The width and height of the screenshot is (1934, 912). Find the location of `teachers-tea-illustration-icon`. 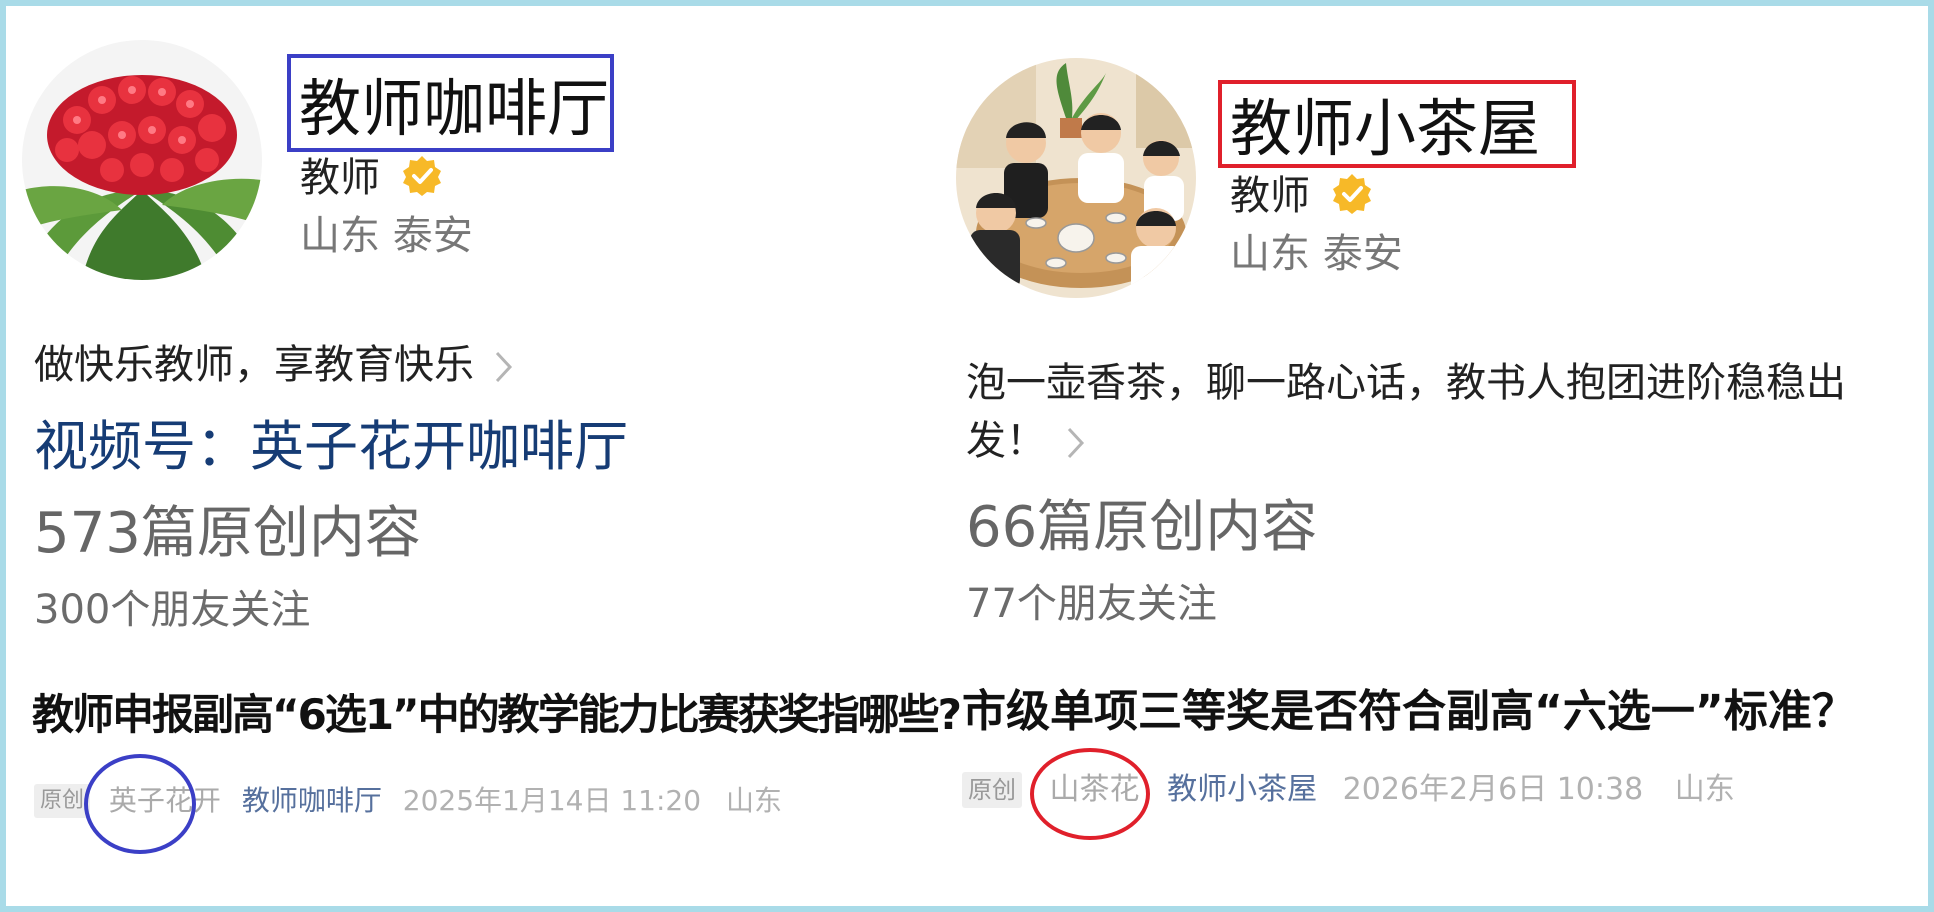

teachers-tea-illustration-icon is located at coordinates (1076, 178).